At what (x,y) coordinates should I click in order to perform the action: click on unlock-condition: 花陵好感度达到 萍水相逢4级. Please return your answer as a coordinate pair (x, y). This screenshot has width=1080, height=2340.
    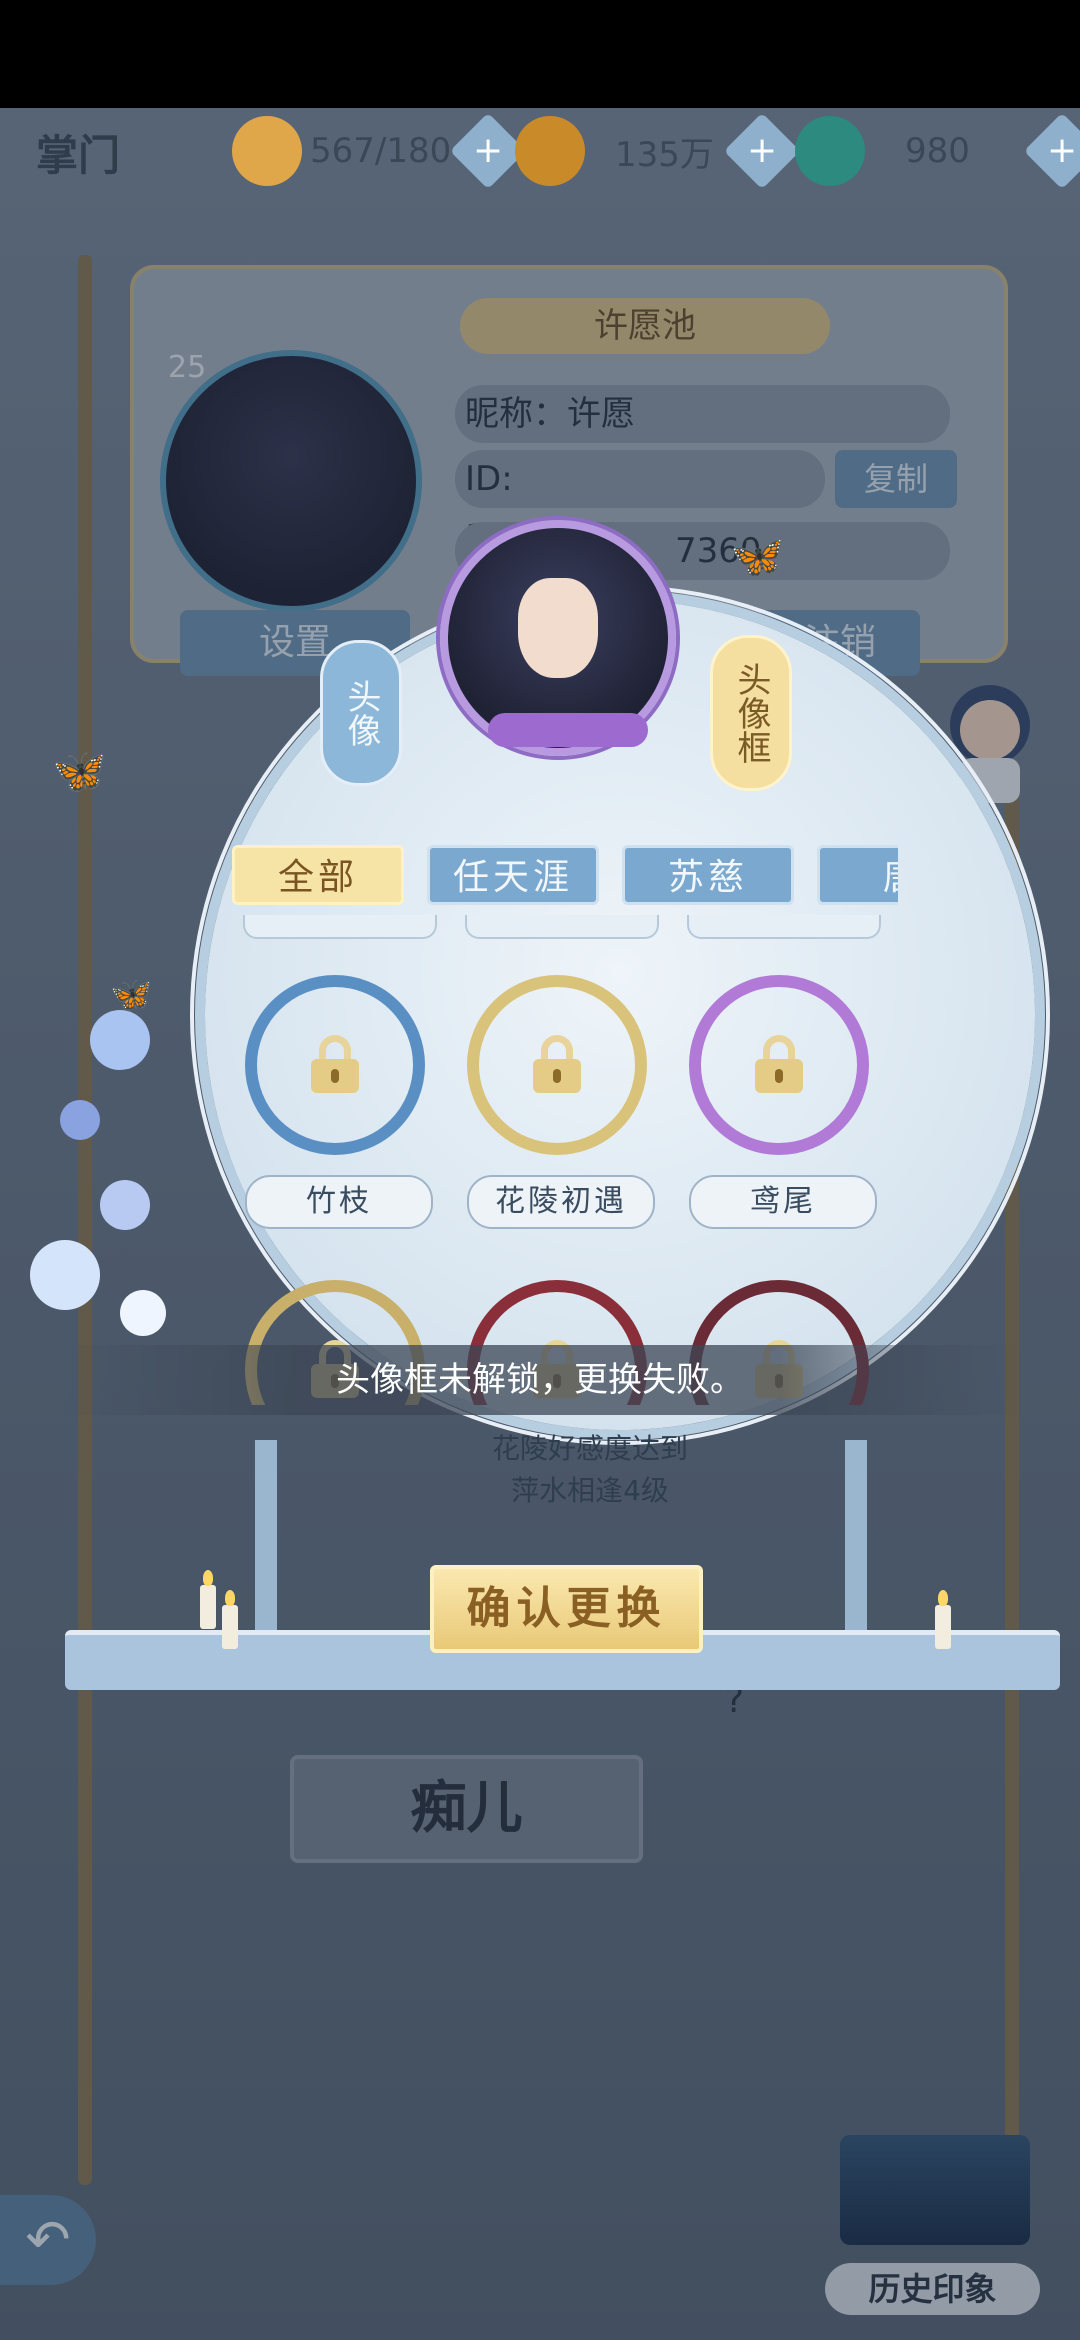
    Looking at the image, I should click on (590, 1470).